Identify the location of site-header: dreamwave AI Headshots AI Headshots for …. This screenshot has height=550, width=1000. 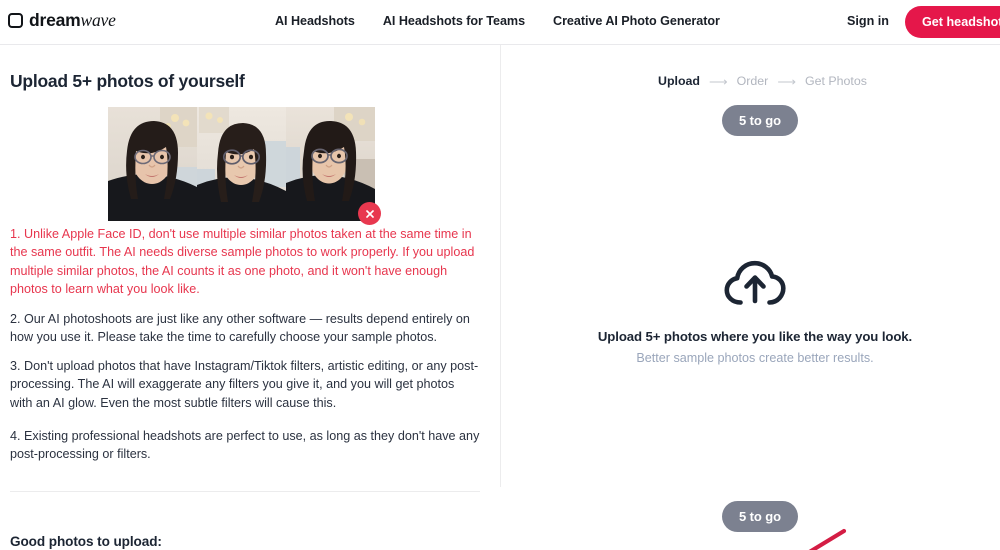
(500, 22).